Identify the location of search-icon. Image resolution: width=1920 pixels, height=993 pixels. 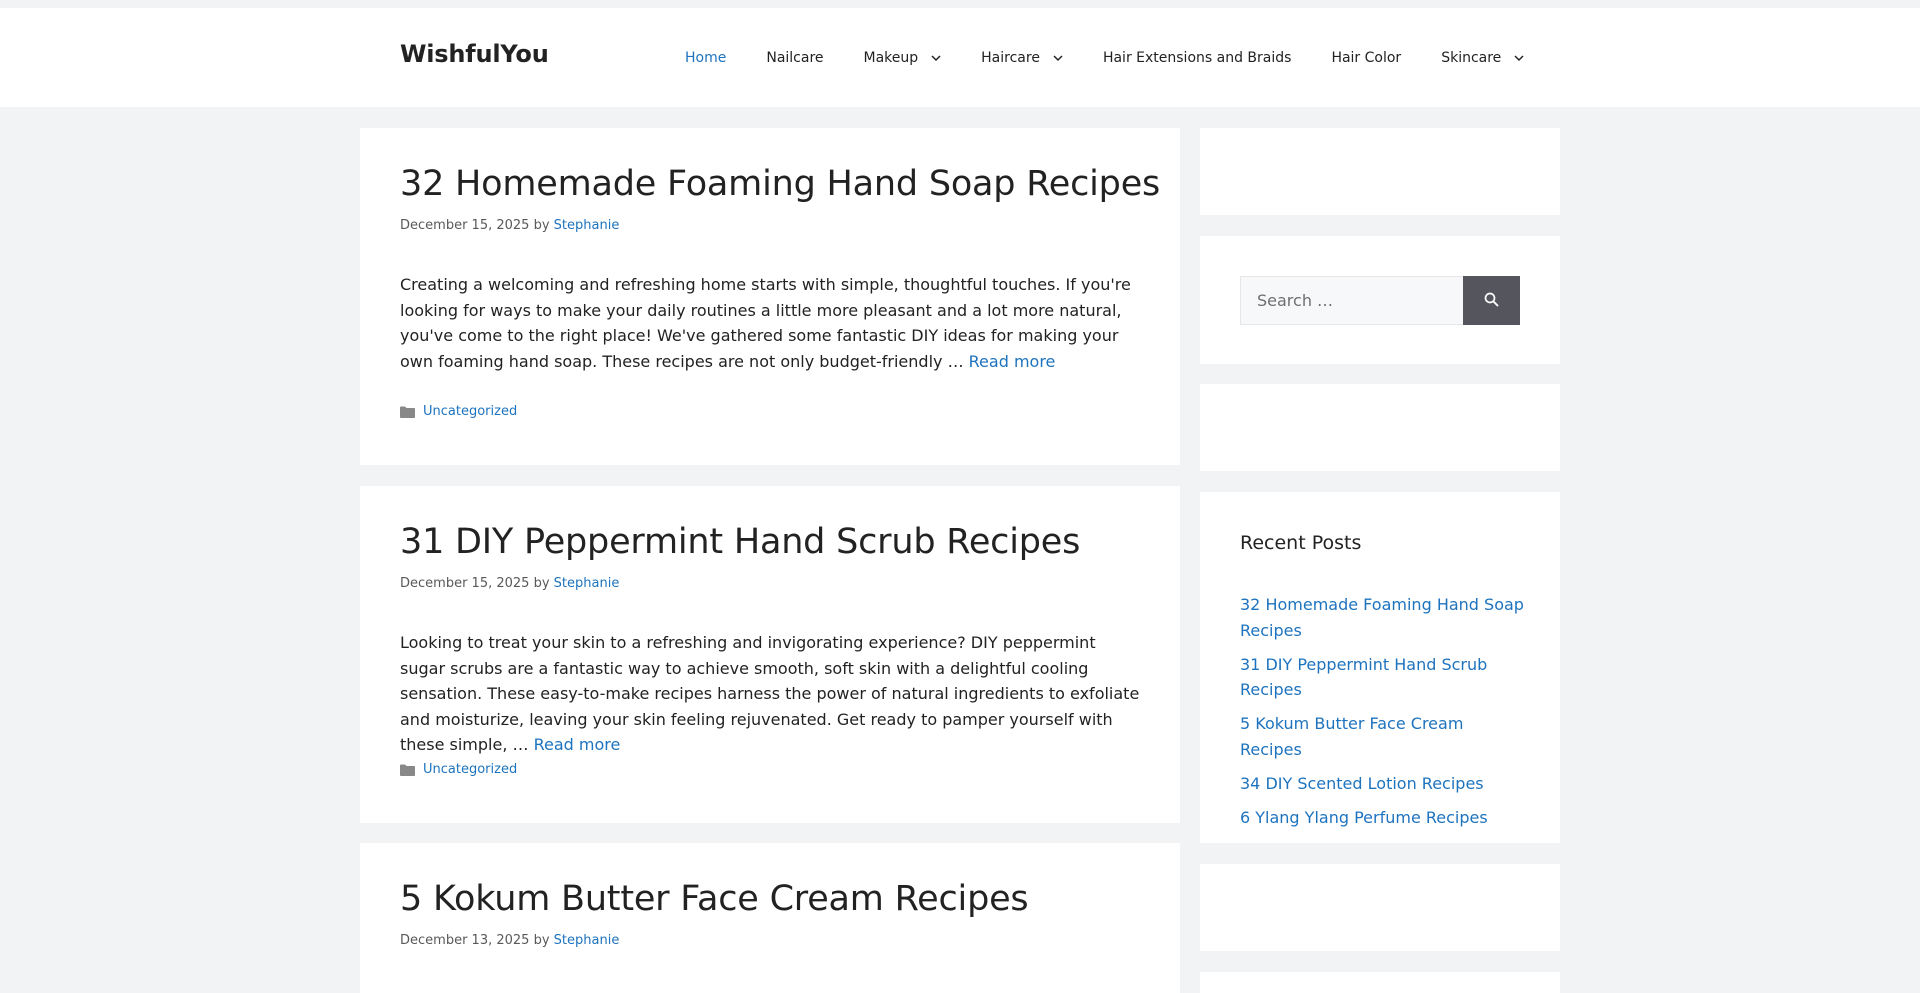
(1491, 301).